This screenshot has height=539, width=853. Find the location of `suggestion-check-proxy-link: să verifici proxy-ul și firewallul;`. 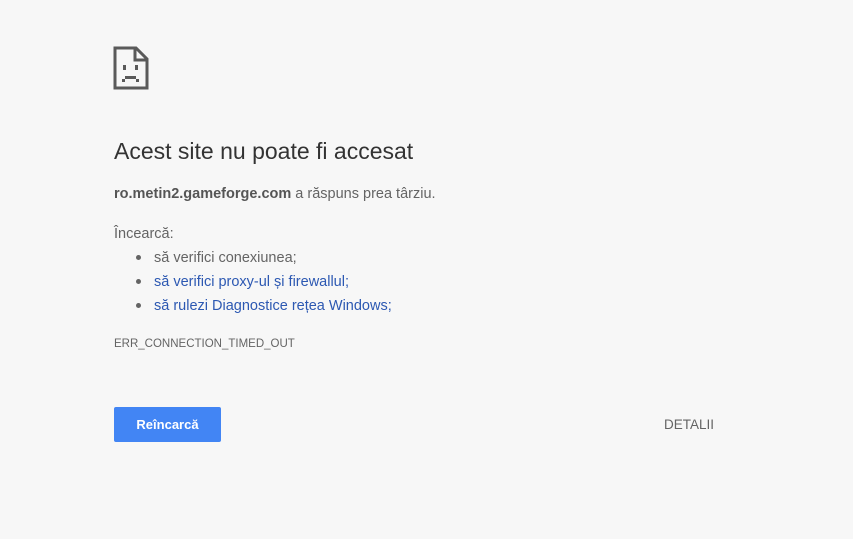

suggestion-check-proxy-link: să verifici proxy-ul și firewallul; is located at coordinates (251, 282).